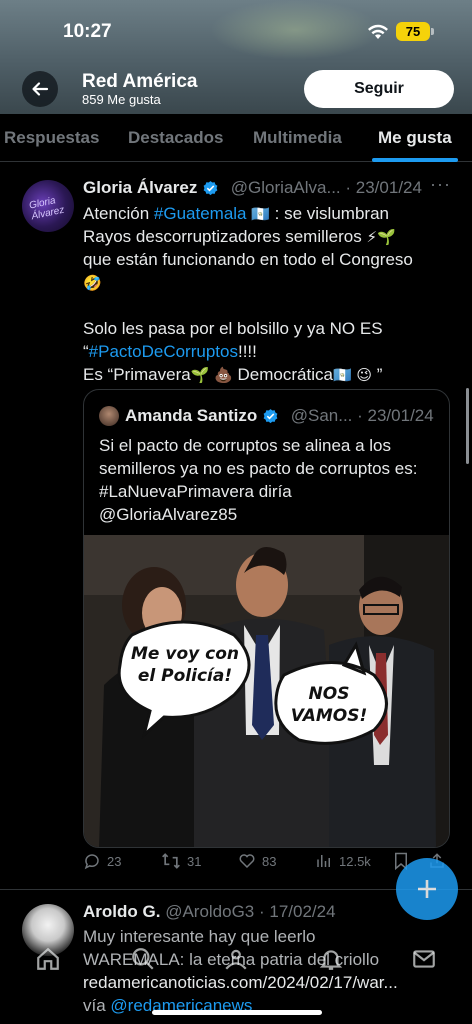 The height and width of the screenshot is (1024, 472). What do you see at coordinates (121, 911) in the screenshot?
I see `tweet-author-name: Aroldo G.` at bounding box center [121, 911].